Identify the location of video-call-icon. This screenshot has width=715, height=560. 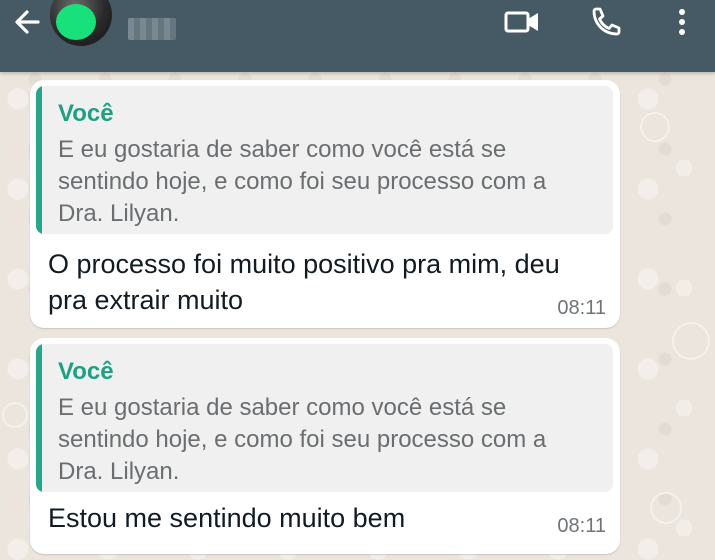
(521, 22).